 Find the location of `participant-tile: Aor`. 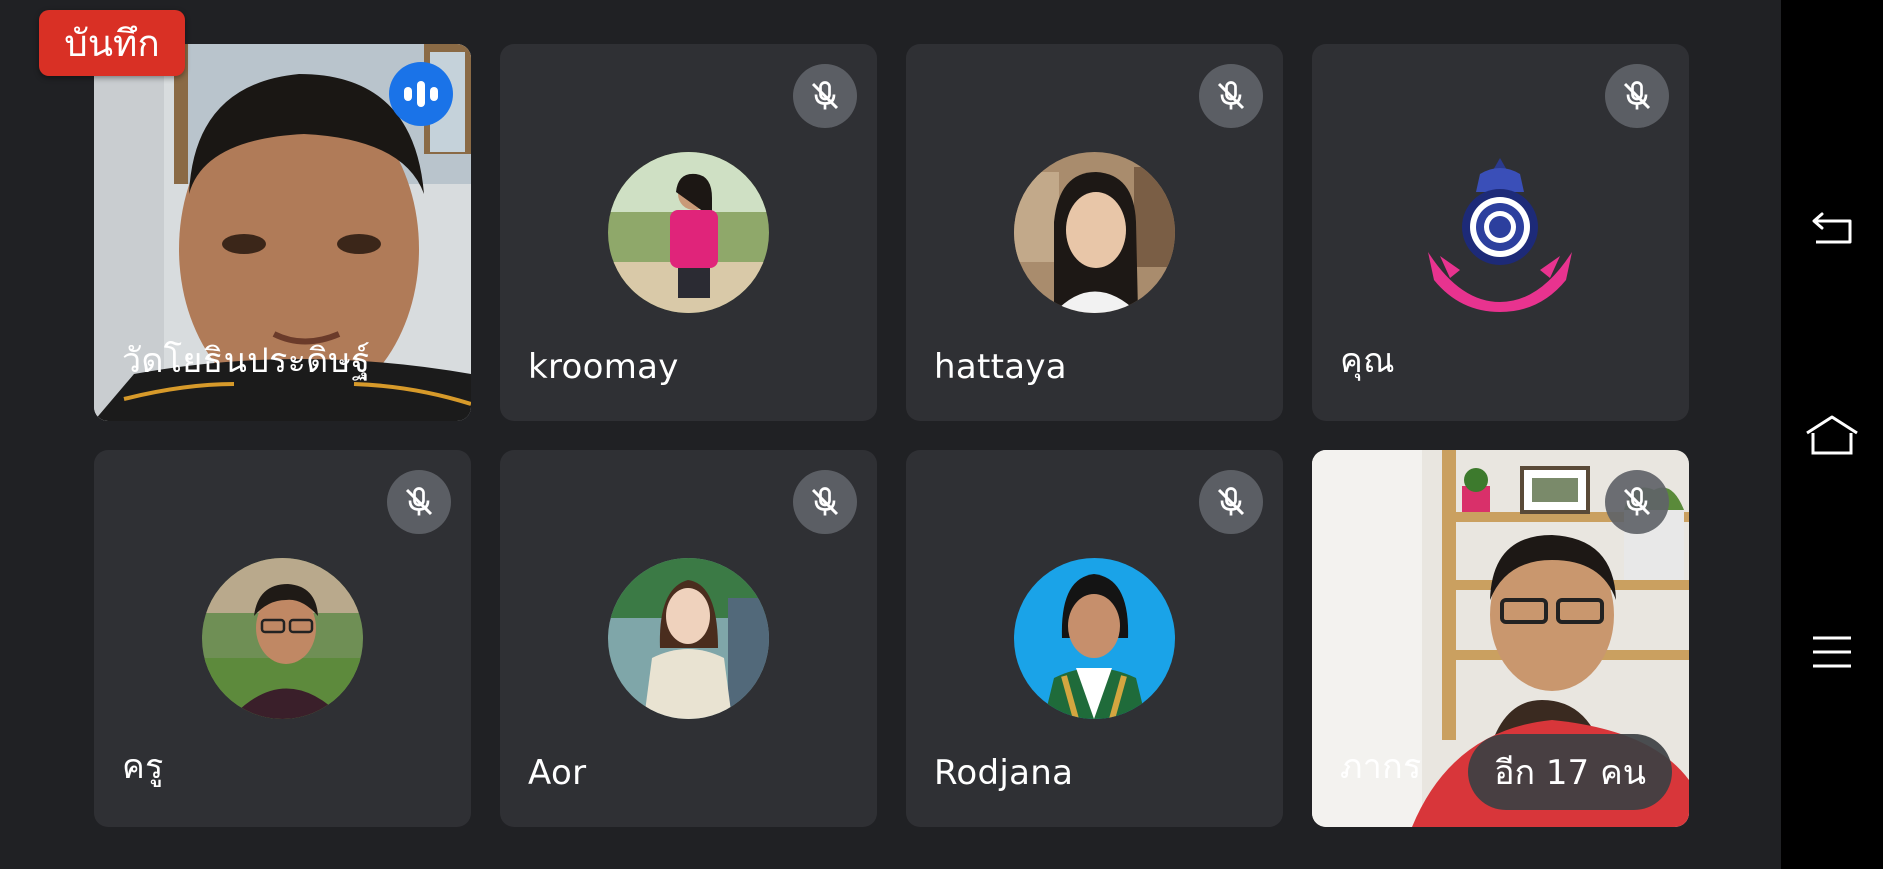

participant-tile: Aor is located at coordinates (688, 638).